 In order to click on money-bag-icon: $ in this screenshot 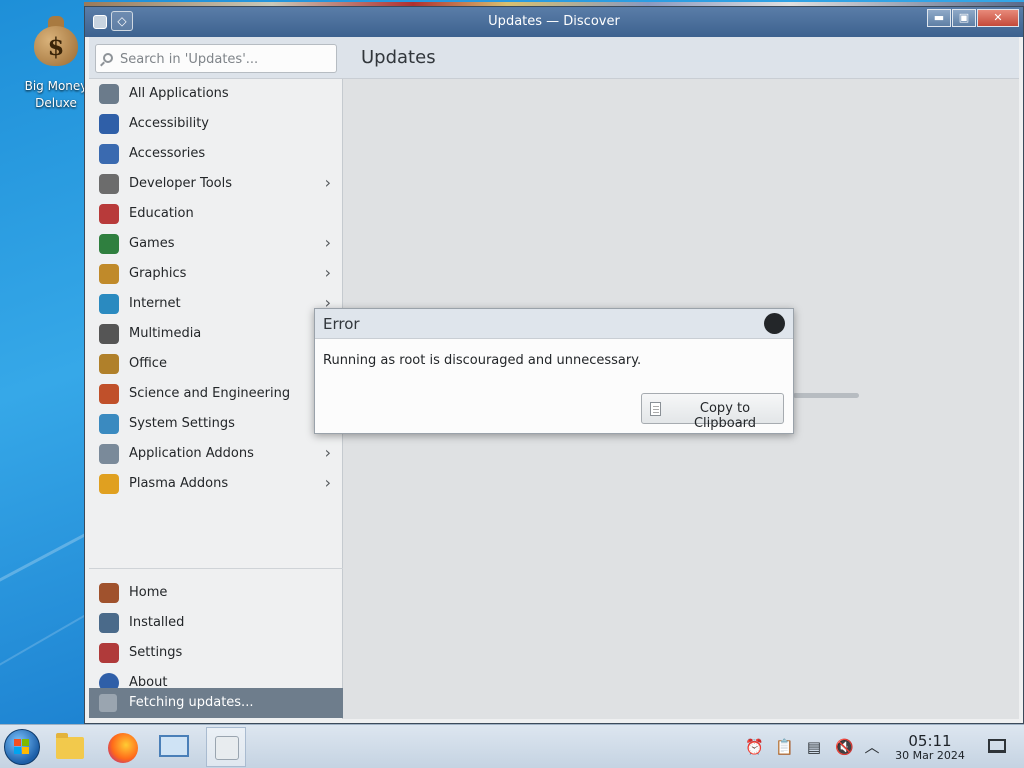, I will do `click(56, 39)`.